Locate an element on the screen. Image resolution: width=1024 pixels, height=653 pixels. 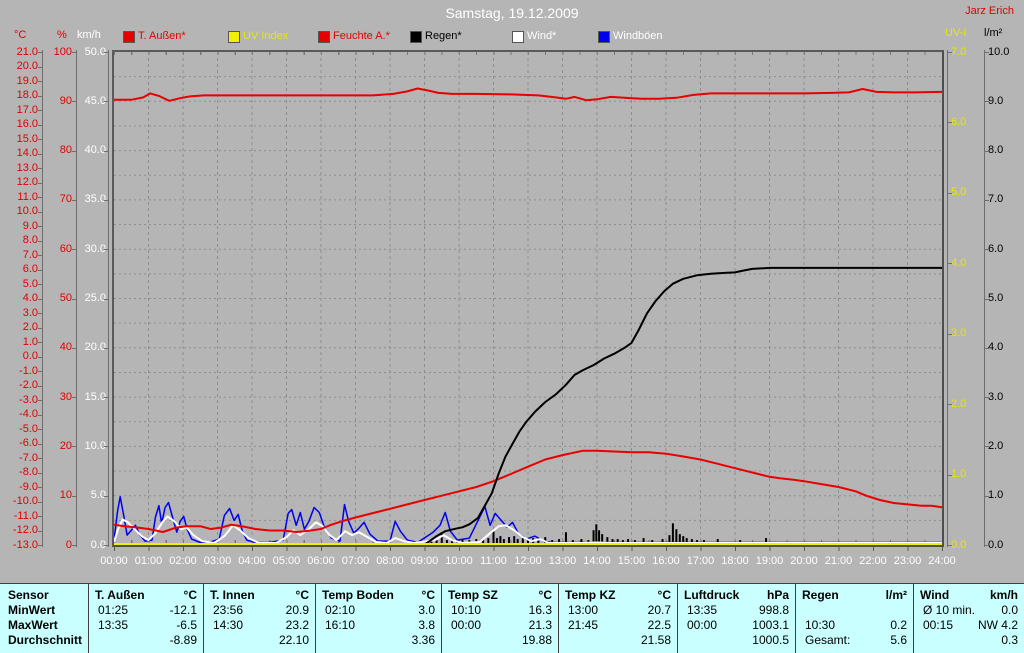
cell-value: 21.3 is located at coordinates (540, 625).